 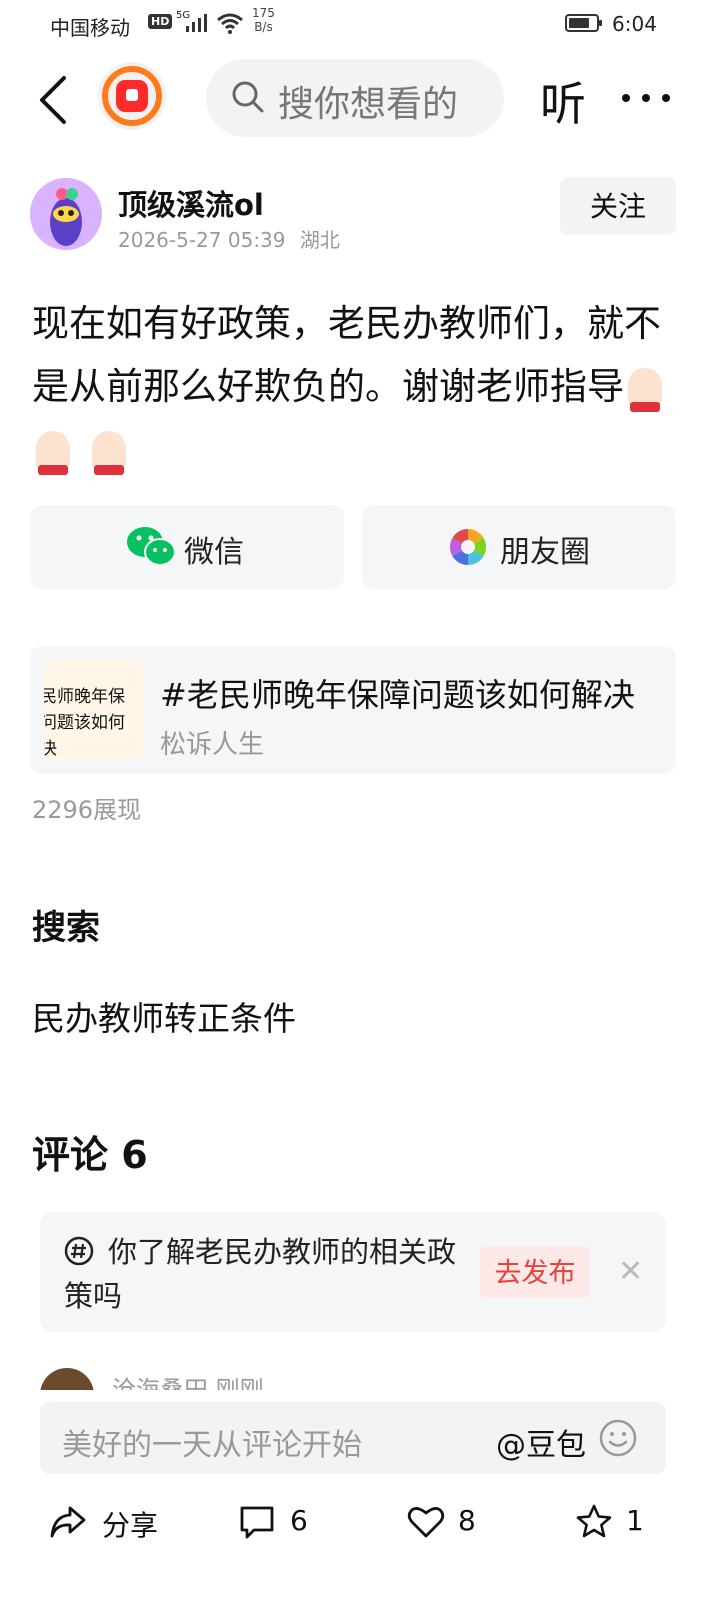 What do you see at coordinates (468, 547) in the screenshot?
I see `moments-icon` at bounding box center [468, 547].